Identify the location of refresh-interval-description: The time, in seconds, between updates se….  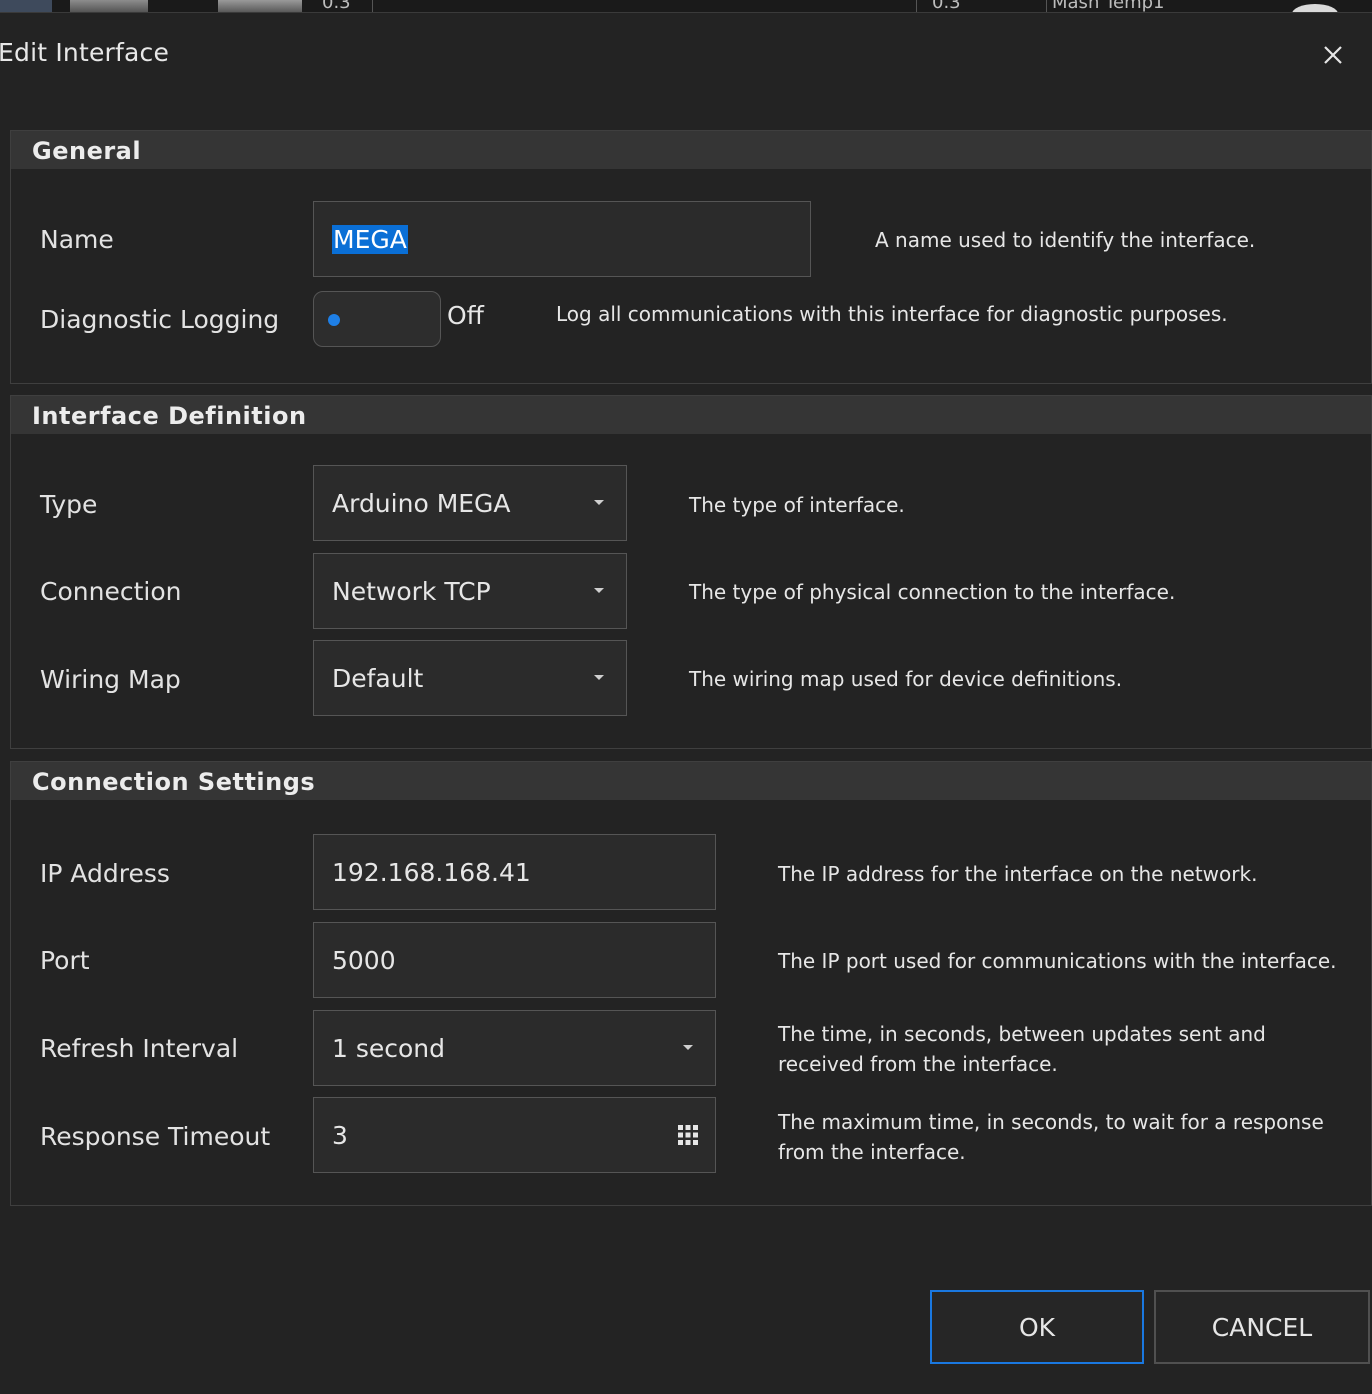
(1022, 1049).